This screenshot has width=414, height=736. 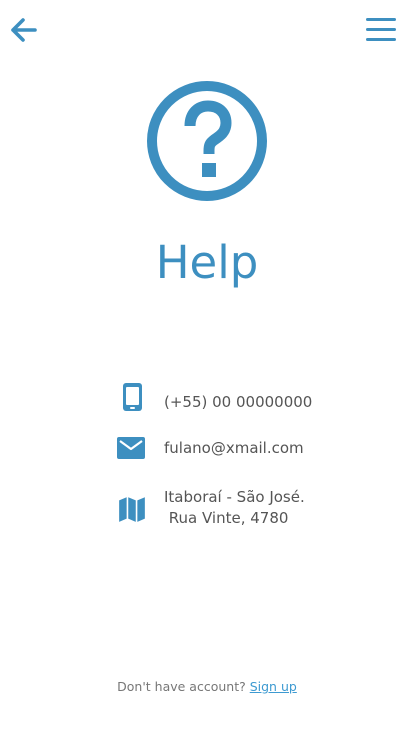 I want to click on address-line-2: Rua Vinte, 4780, so click(x=226, y=518).